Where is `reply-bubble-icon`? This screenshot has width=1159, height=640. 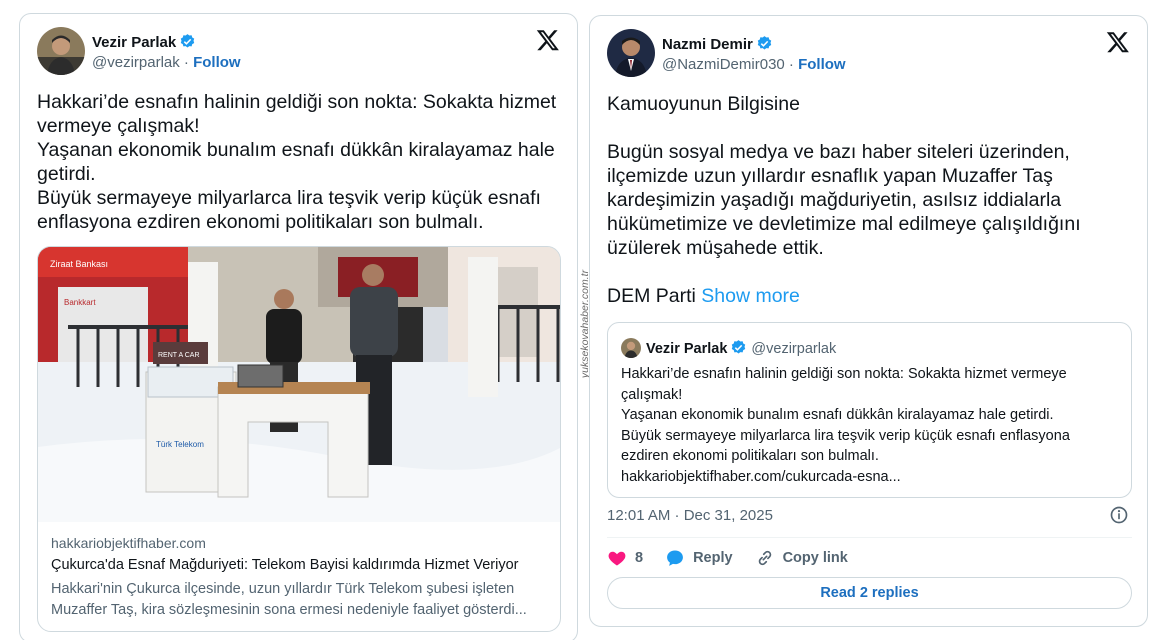 reply-bubble-icon is located at coordinates (675, 558).